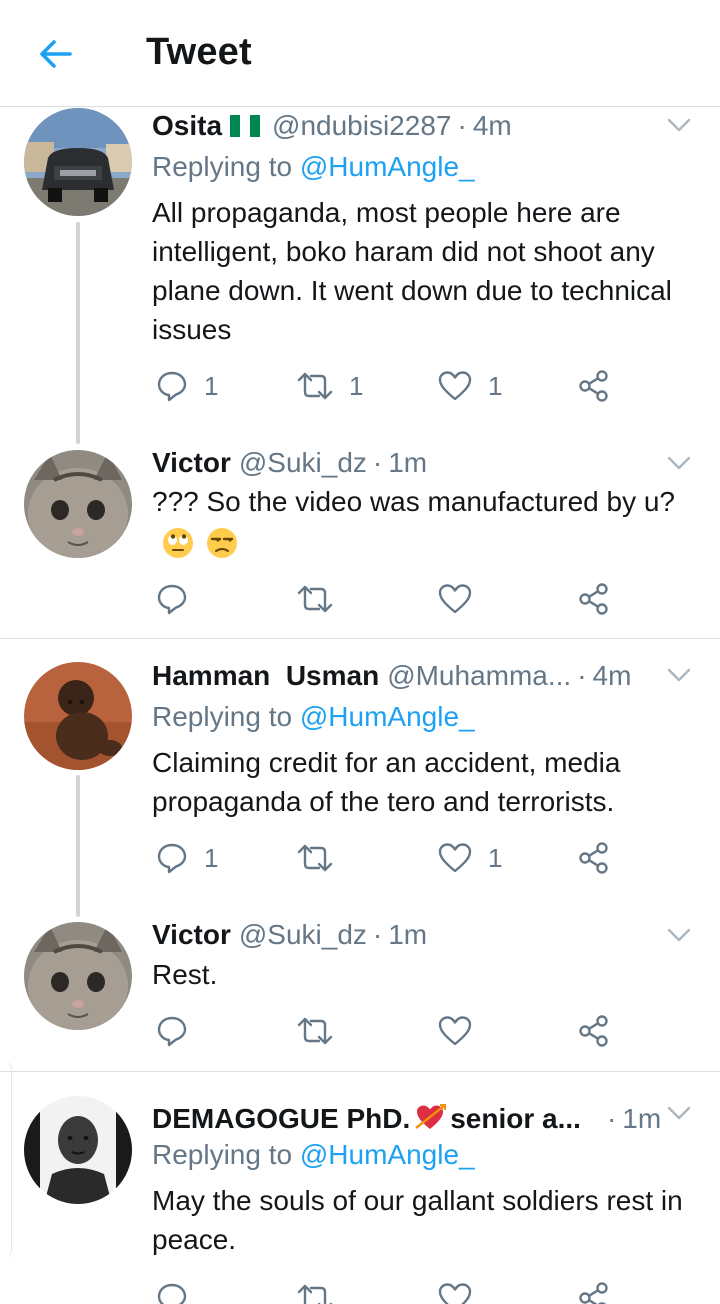 The width and height of the screenshot is (720, 1304). Describe the element at coordinates (246, 124) in the screenshot. I see `nigeria-flag-icon` at that location.